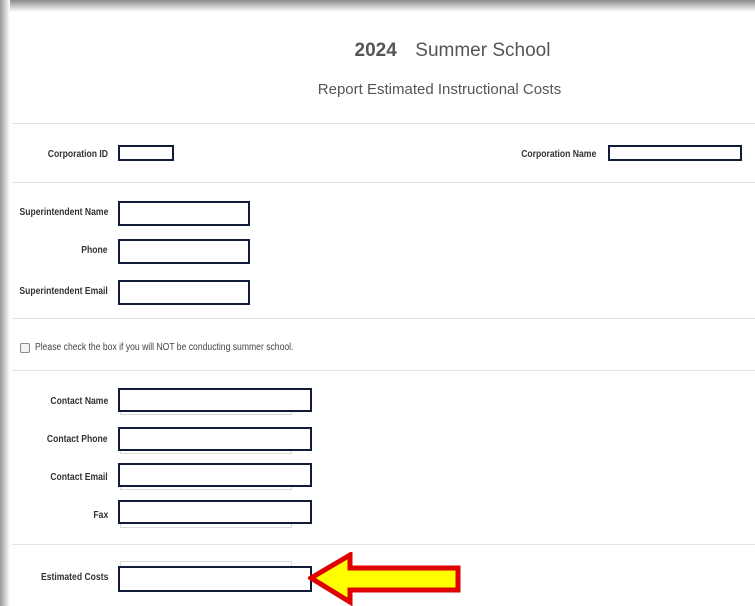 The height and width of the screenshot is (606, 755). What do you see at coordinates (377, 6) in the screenshot?
I see `window-edge-shadow-top` at bounding box center [377, 6].